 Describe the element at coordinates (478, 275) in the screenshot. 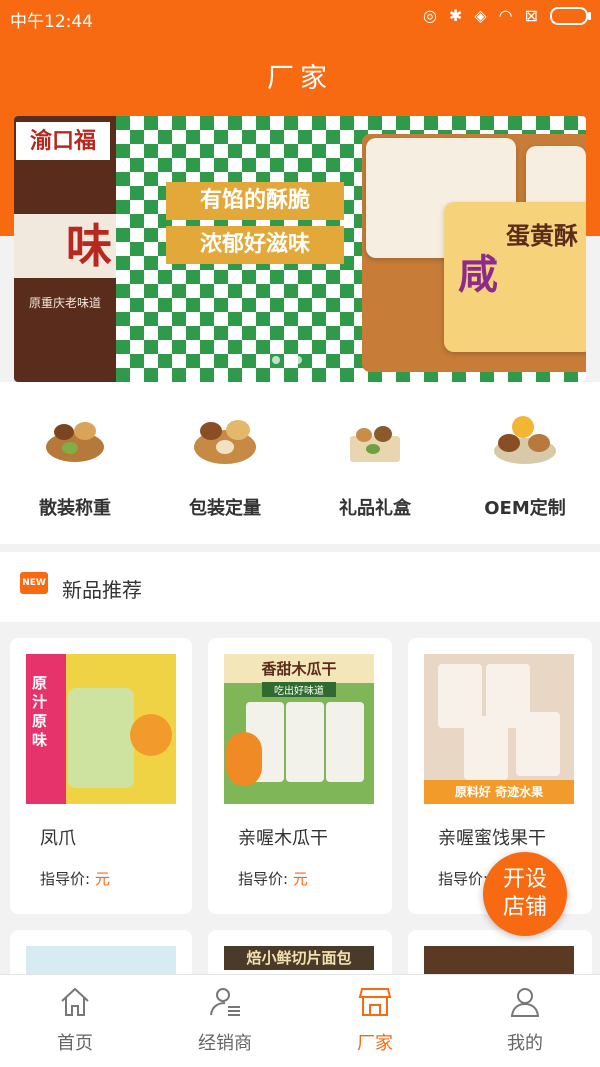

I see `pack-char: 咸` at that location.